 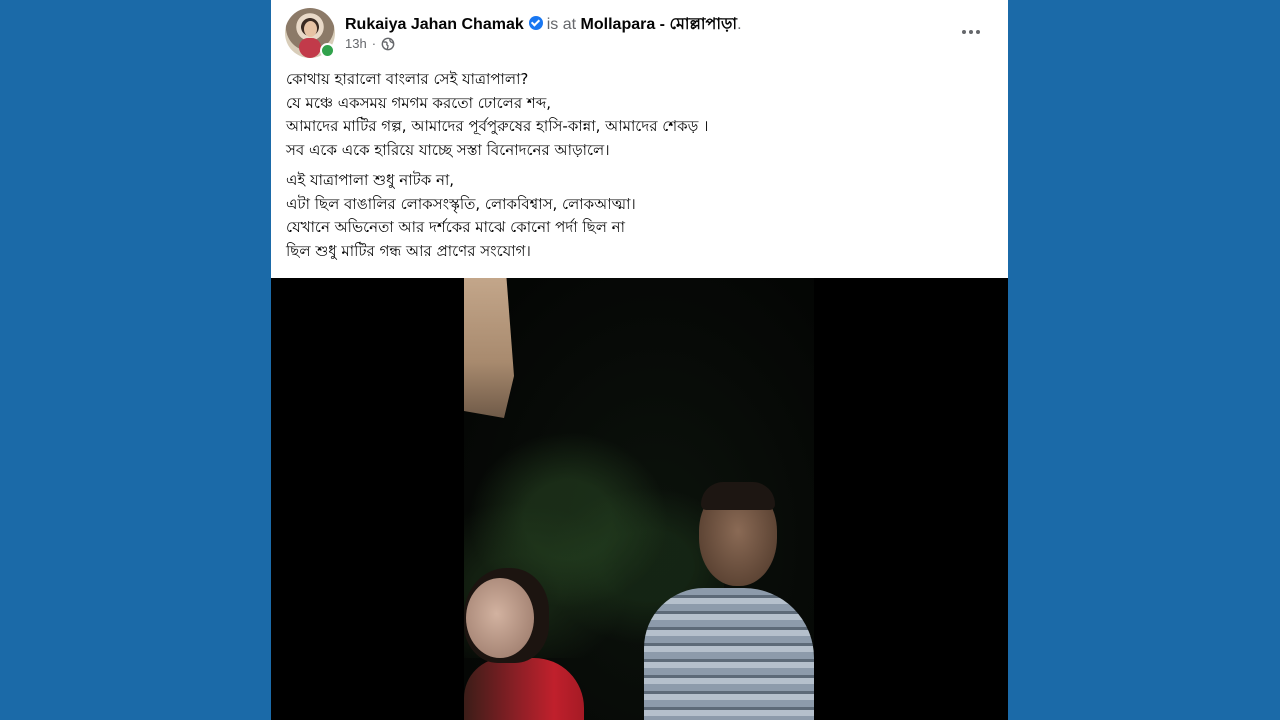 What do you see at coordinates (434, 24) in the screenshot?
I see `author-name: Rukaiya Jahan Chamak` at bounding box center [434, 24].